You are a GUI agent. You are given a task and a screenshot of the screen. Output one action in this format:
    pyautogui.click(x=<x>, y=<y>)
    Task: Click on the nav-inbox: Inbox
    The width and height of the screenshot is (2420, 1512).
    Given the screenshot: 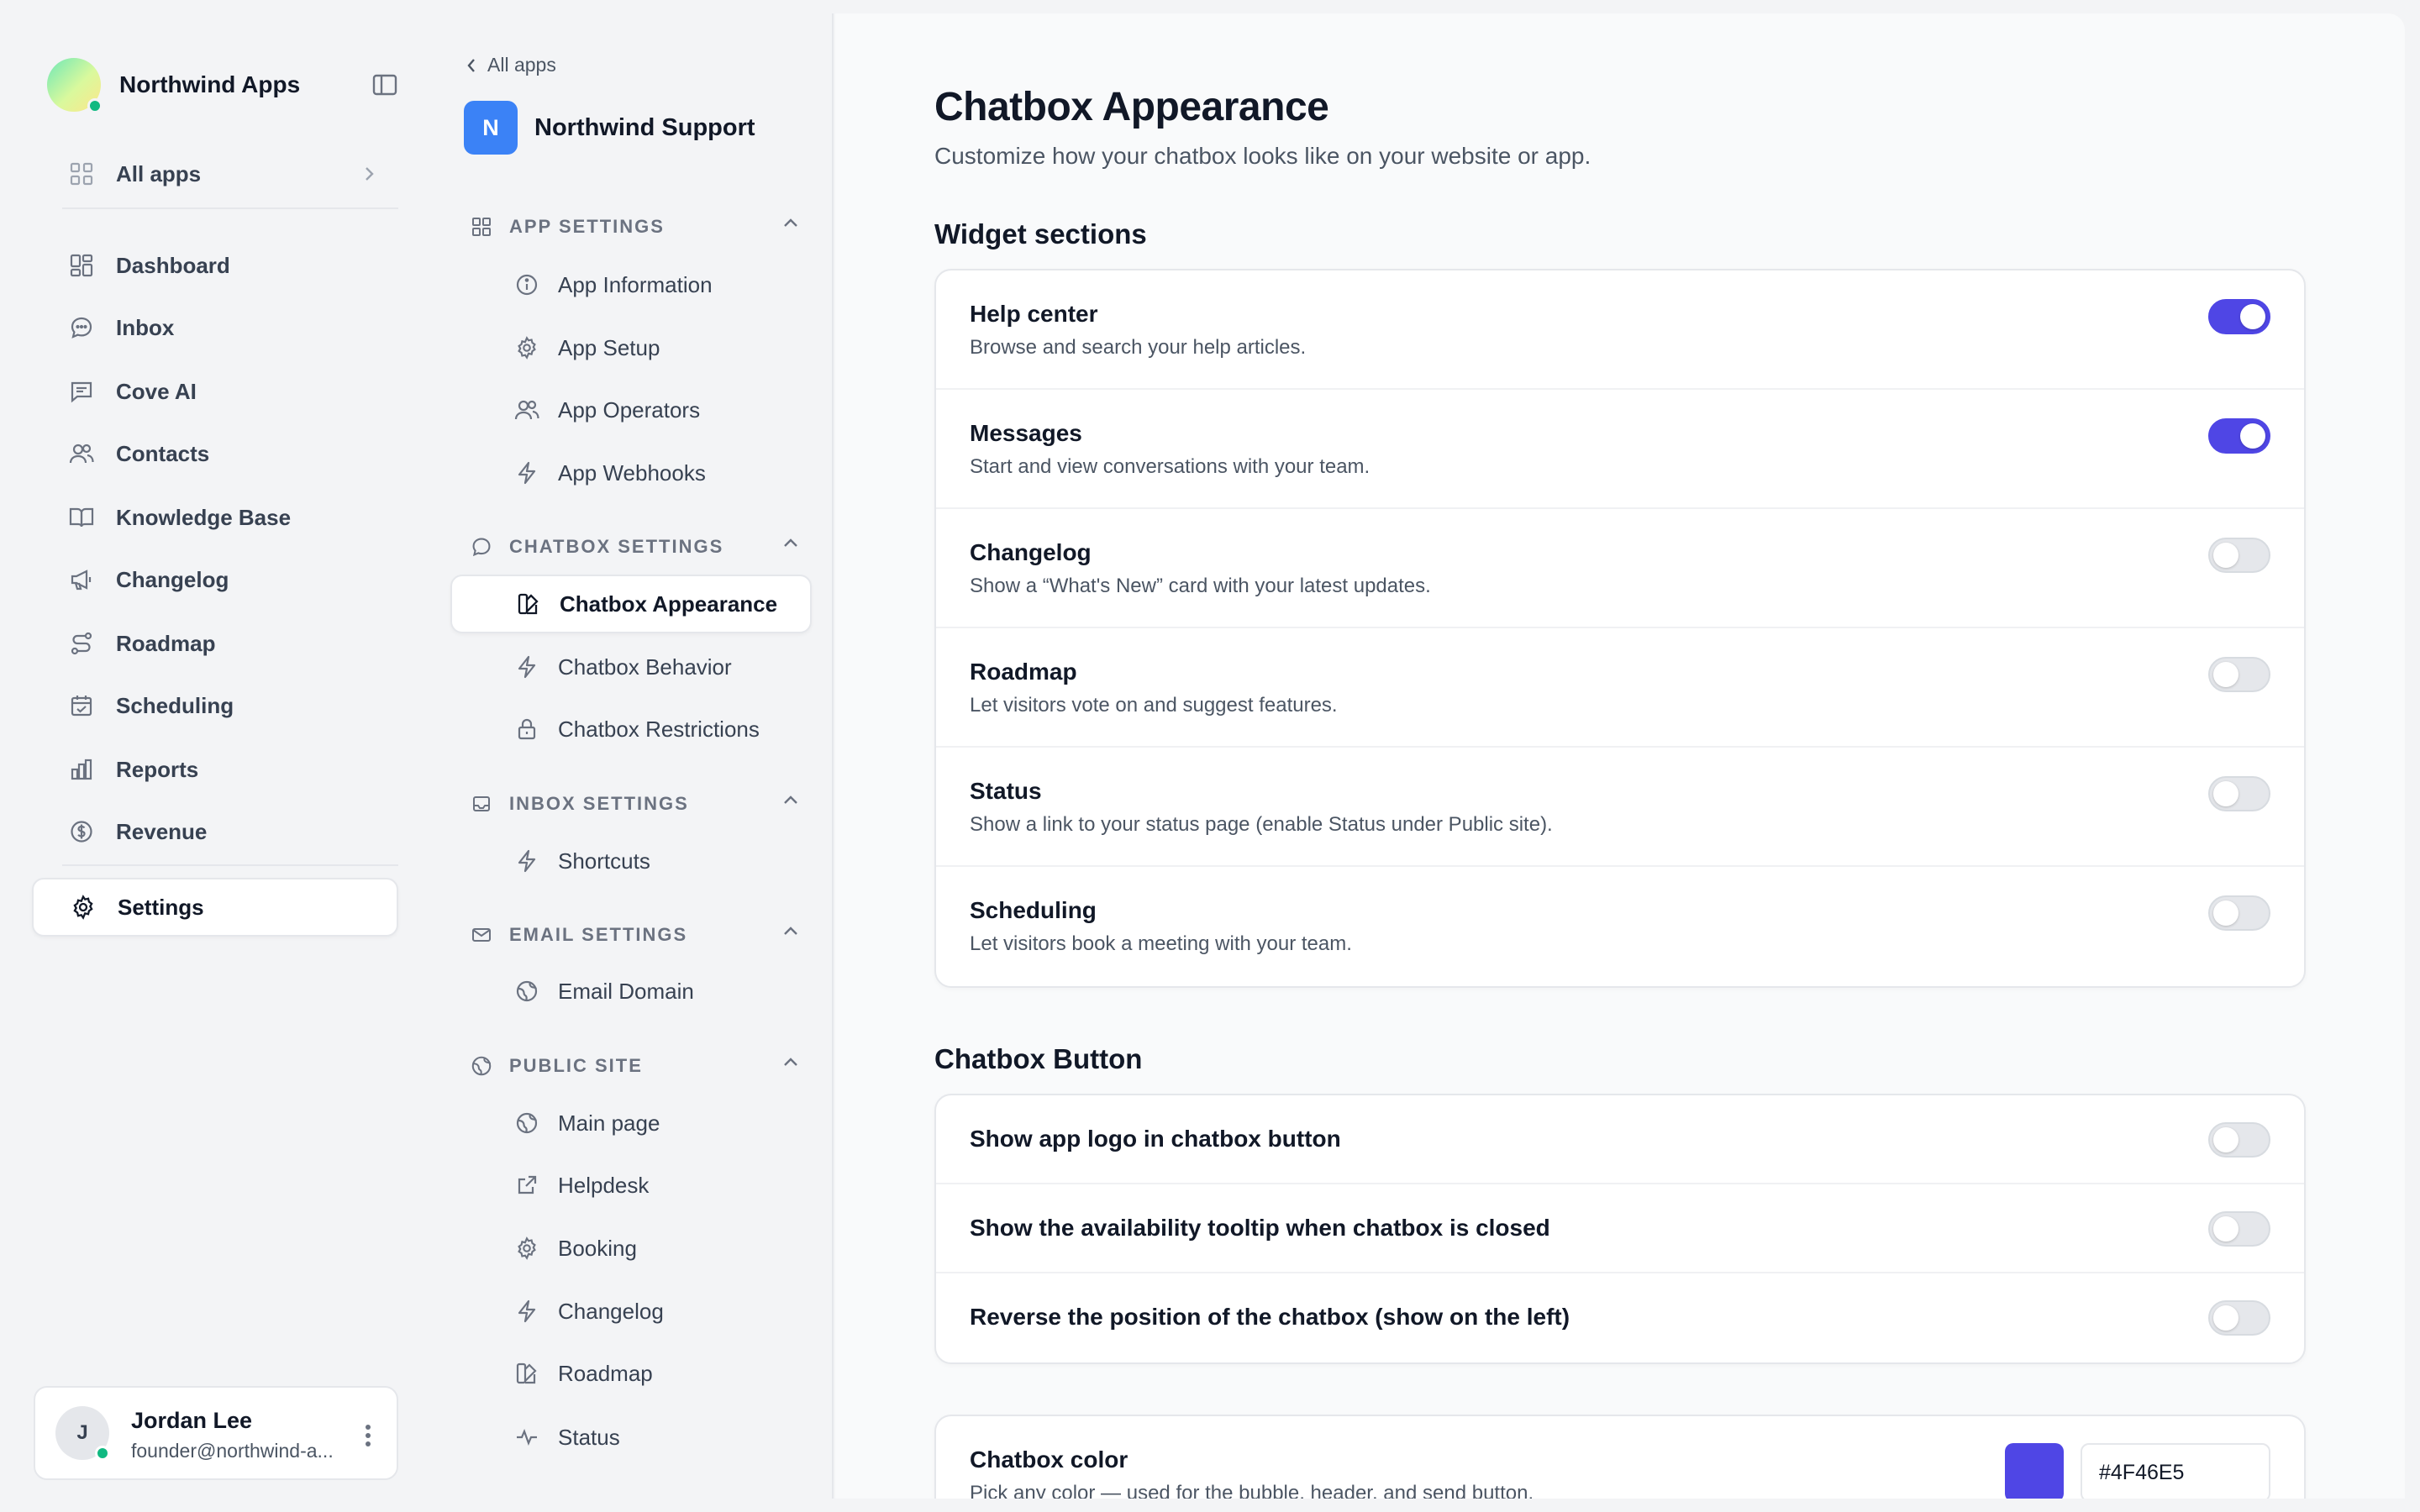 What is the action you would take?
    pyautogui.click(x=215, y=327)
    